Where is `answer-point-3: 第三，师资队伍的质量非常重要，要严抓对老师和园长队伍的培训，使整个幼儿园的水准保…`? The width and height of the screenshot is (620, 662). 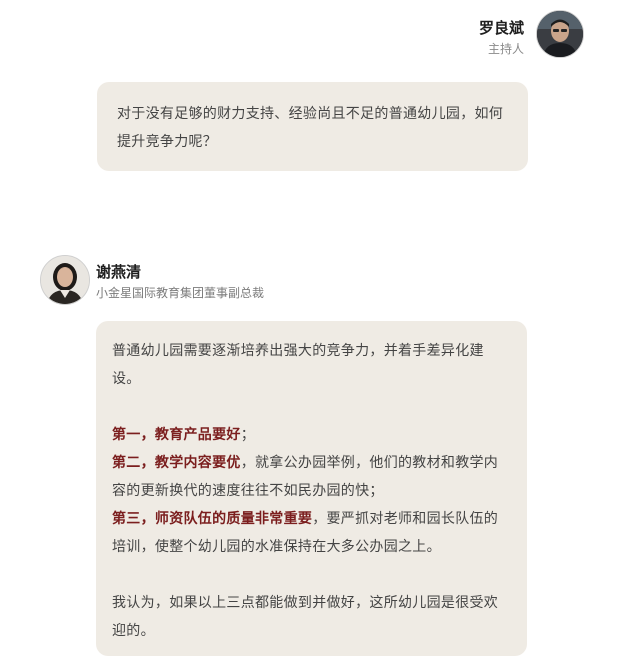
answer-point-3: 第三，师资队伍的质量非常重要，要严抓对老师和园长队伍的培训，使整个幼儿园的水准保… is located at coordinates (311, 533).